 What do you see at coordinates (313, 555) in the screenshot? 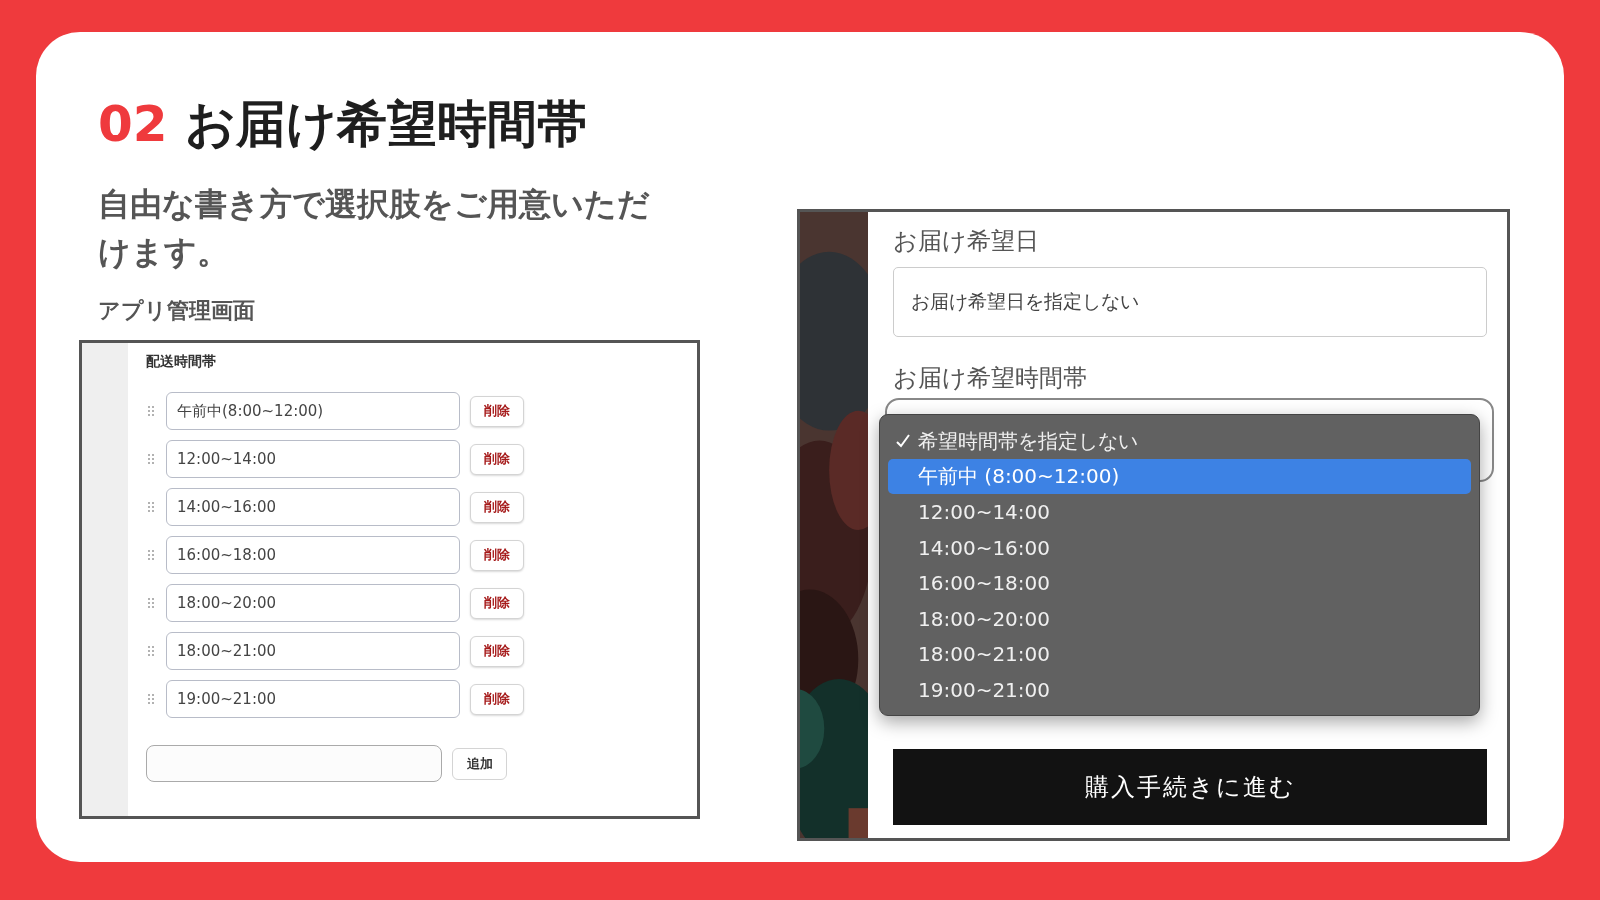
I see `input-field: 16:00~18:00` at bounding box center [313, 555].